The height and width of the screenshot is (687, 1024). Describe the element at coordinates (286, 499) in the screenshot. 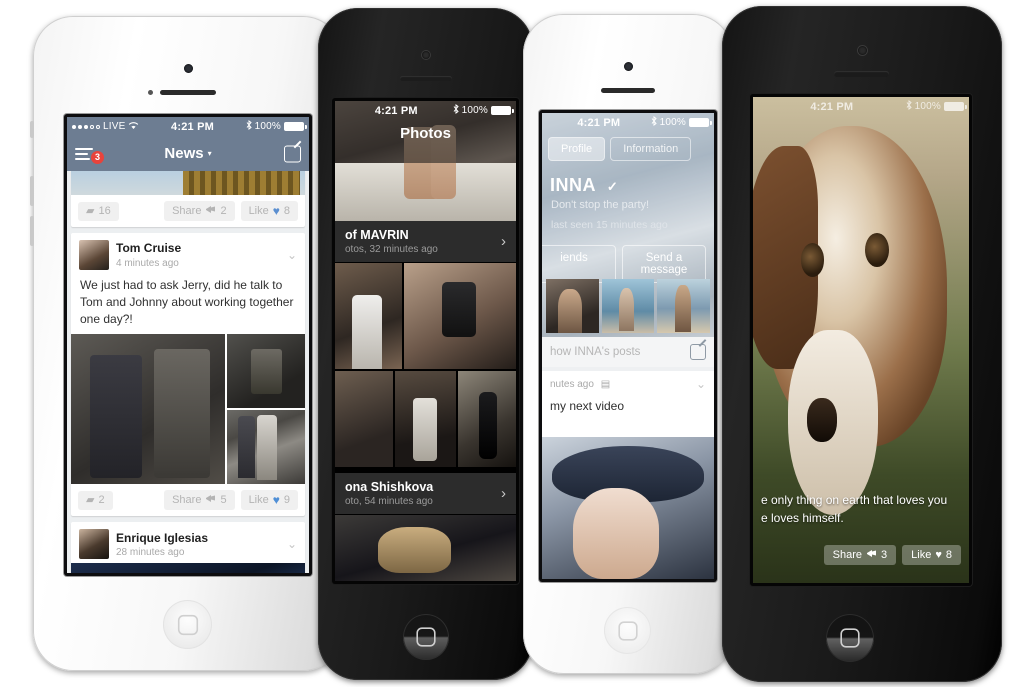

I see `like-count: 9` at that location.